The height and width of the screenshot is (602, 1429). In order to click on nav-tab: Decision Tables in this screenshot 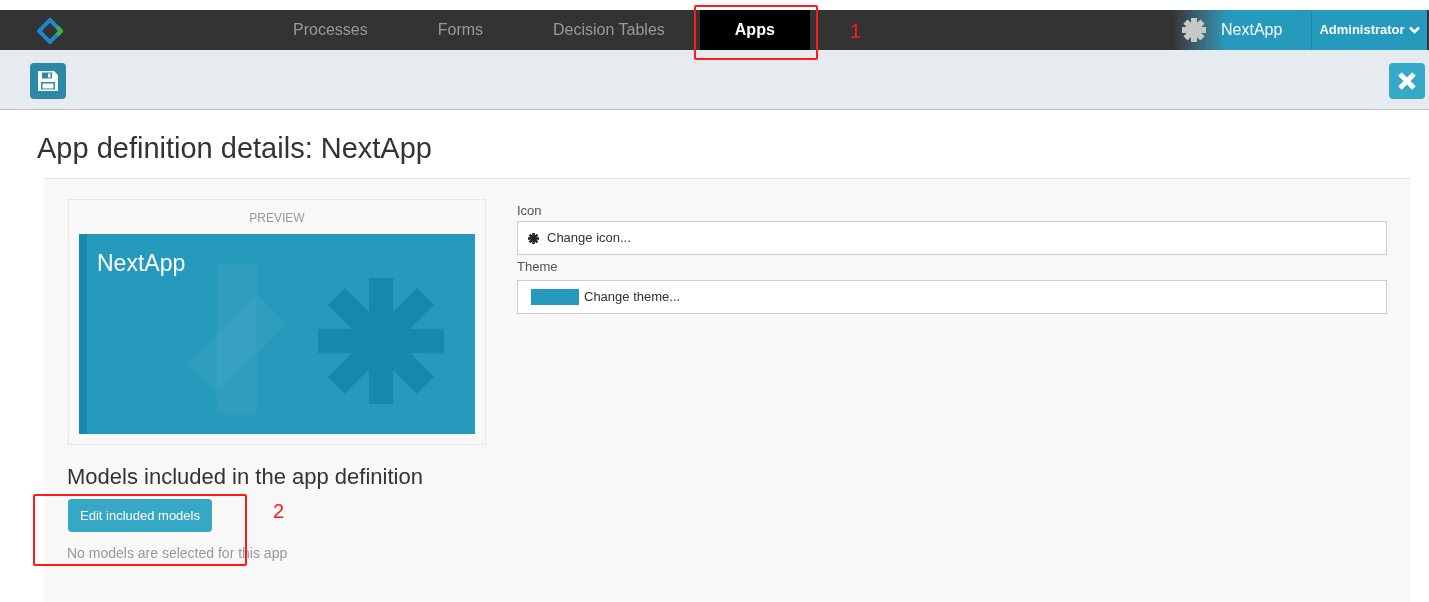, I will do `click(609, 30)`.